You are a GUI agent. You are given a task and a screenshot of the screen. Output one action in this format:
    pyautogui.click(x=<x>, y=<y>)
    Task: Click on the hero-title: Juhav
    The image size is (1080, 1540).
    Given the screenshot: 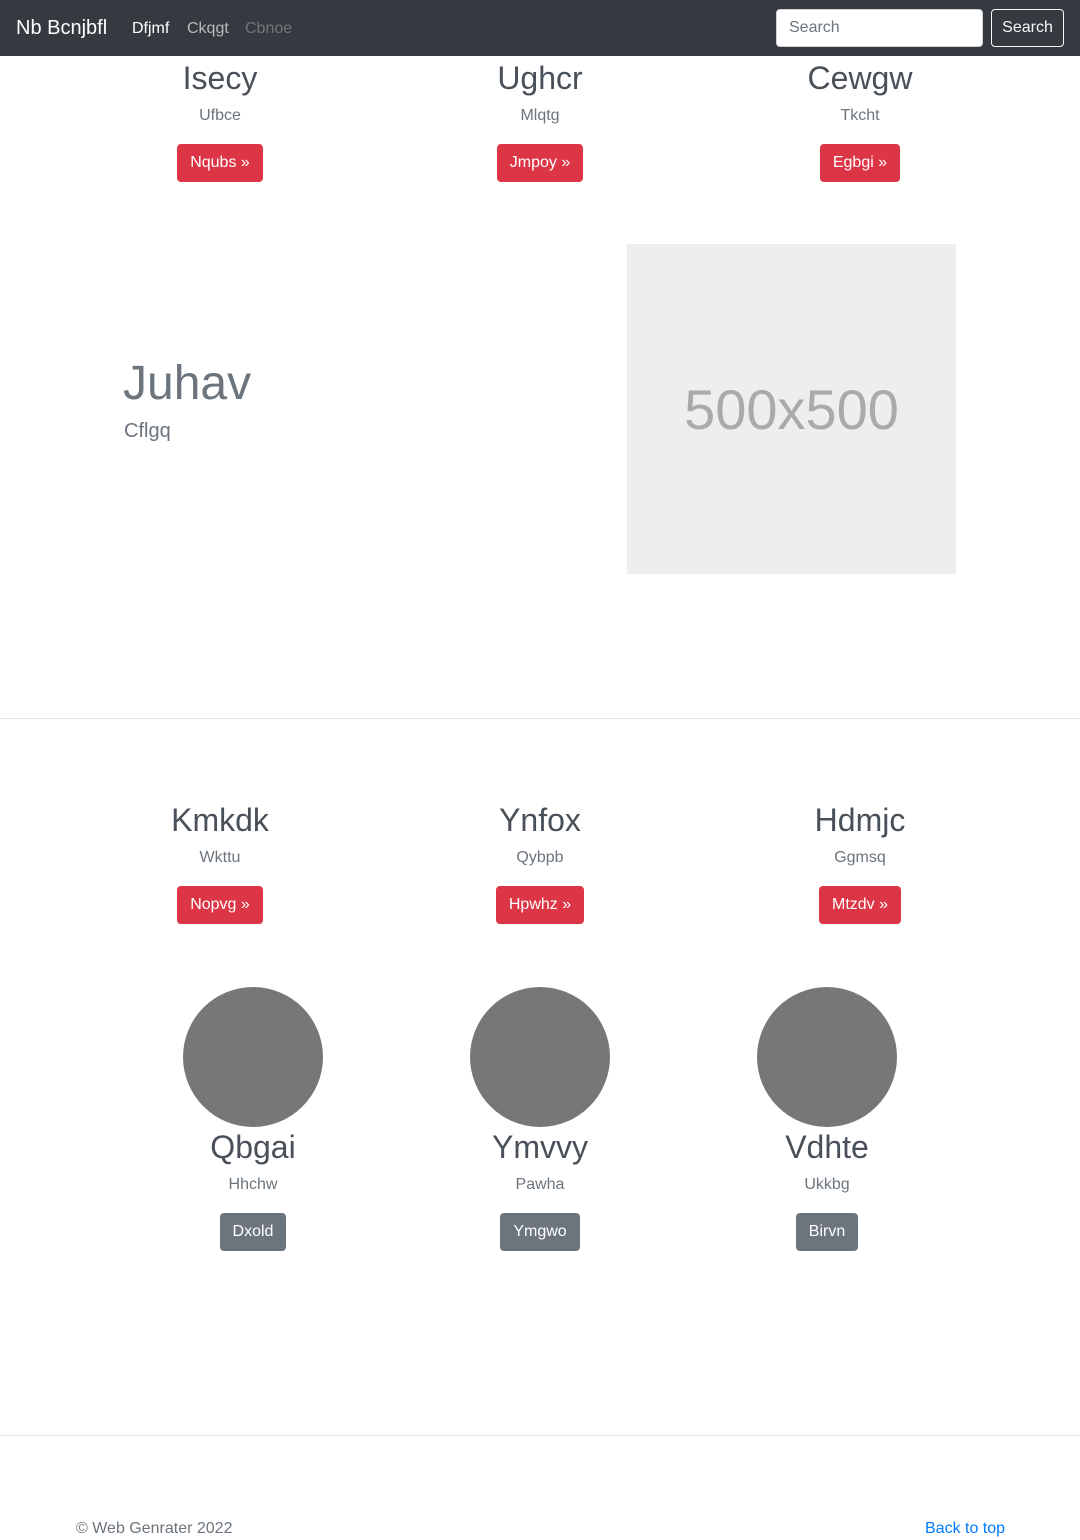 What is the action you would take?
    pyautogui.click(x=187, y=383)
    